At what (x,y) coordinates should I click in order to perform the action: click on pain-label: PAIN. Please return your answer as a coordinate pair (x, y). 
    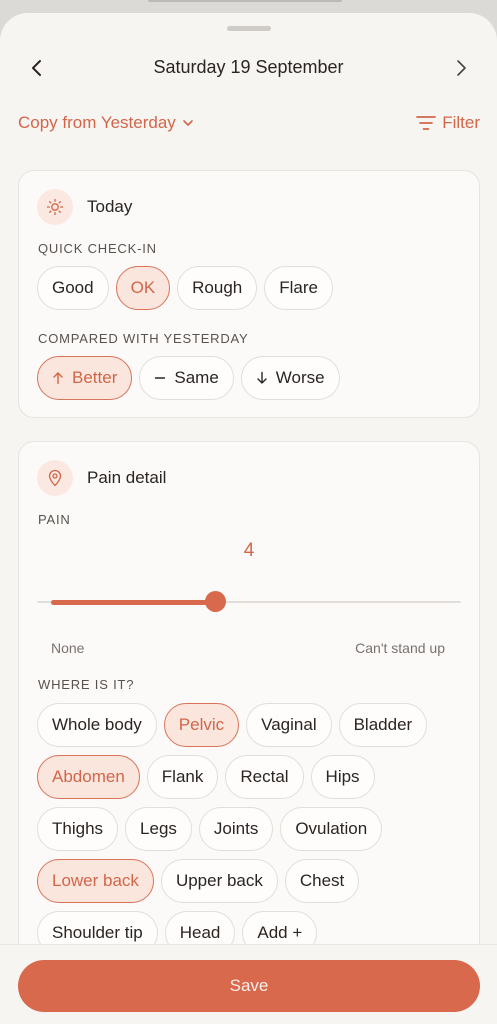
    Looking at the image, I should click on (54, 519).